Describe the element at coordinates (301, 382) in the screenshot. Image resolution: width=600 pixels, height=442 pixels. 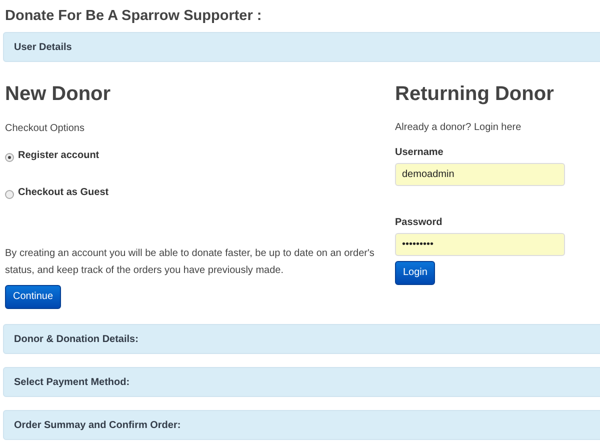
I see `section-header: Select Payment Method:` at that location.